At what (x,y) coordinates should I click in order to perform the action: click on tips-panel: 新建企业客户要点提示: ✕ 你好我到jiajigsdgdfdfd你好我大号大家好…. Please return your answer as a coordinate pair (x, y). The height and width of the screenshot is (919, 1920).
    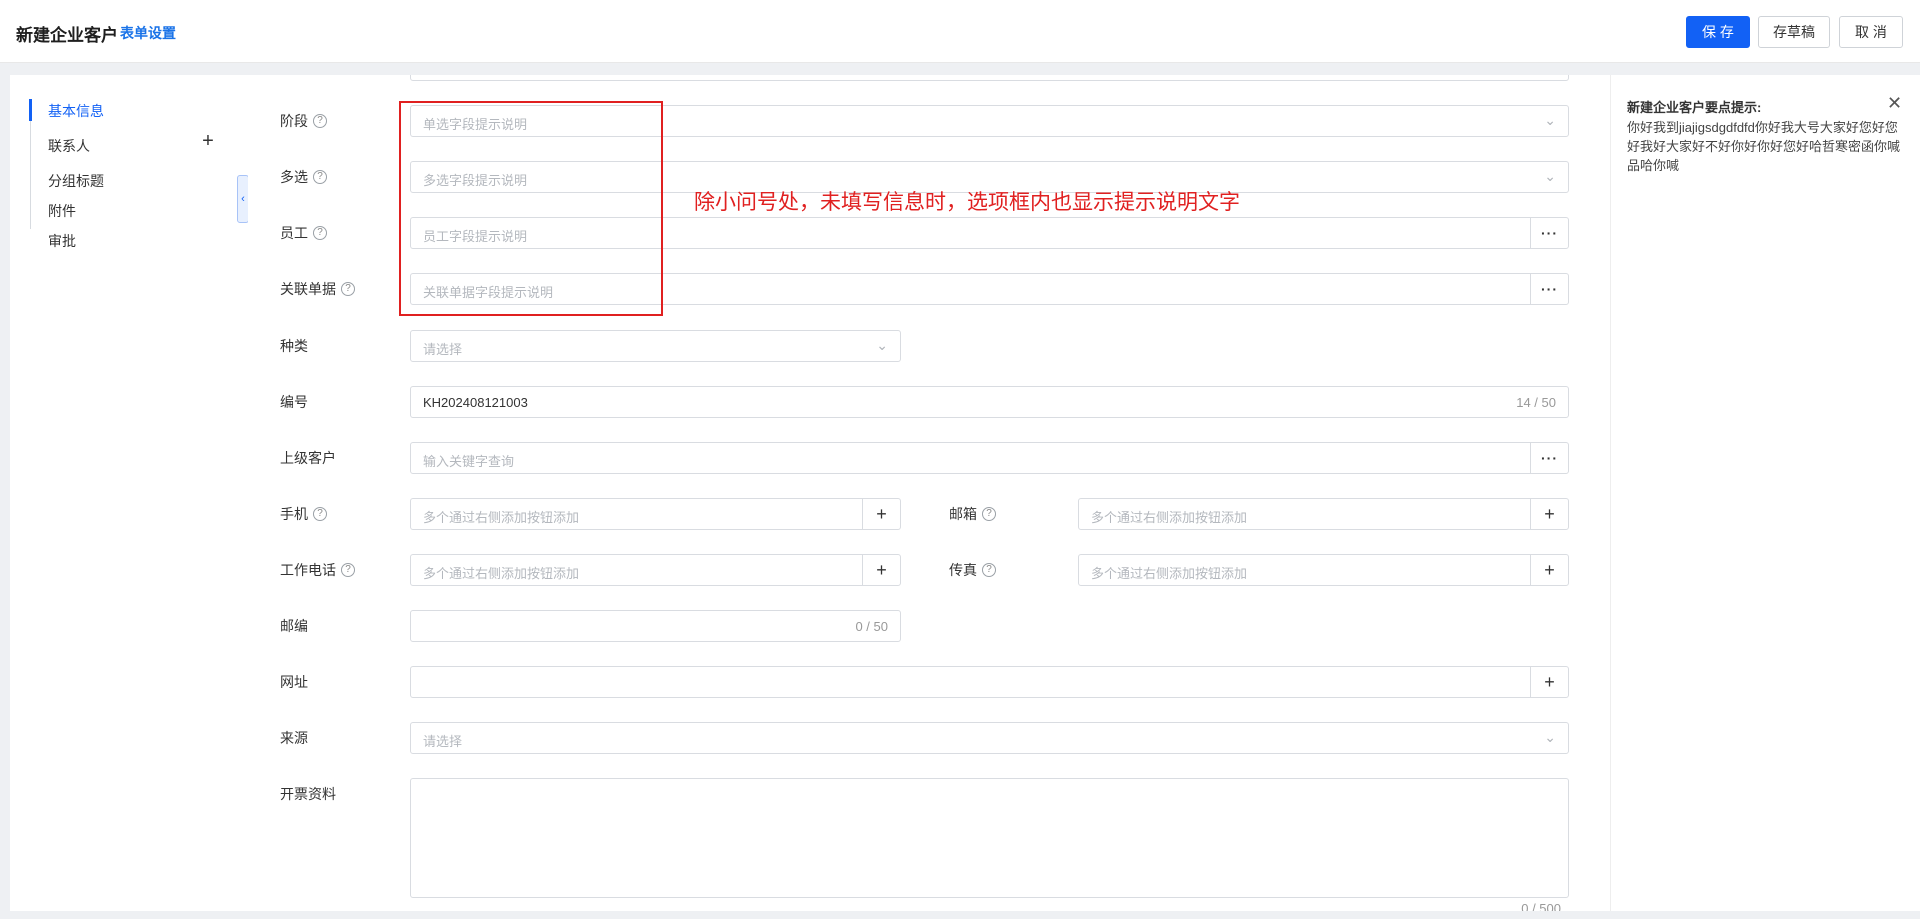
    Looking at the image, I should click on (1765, 493).